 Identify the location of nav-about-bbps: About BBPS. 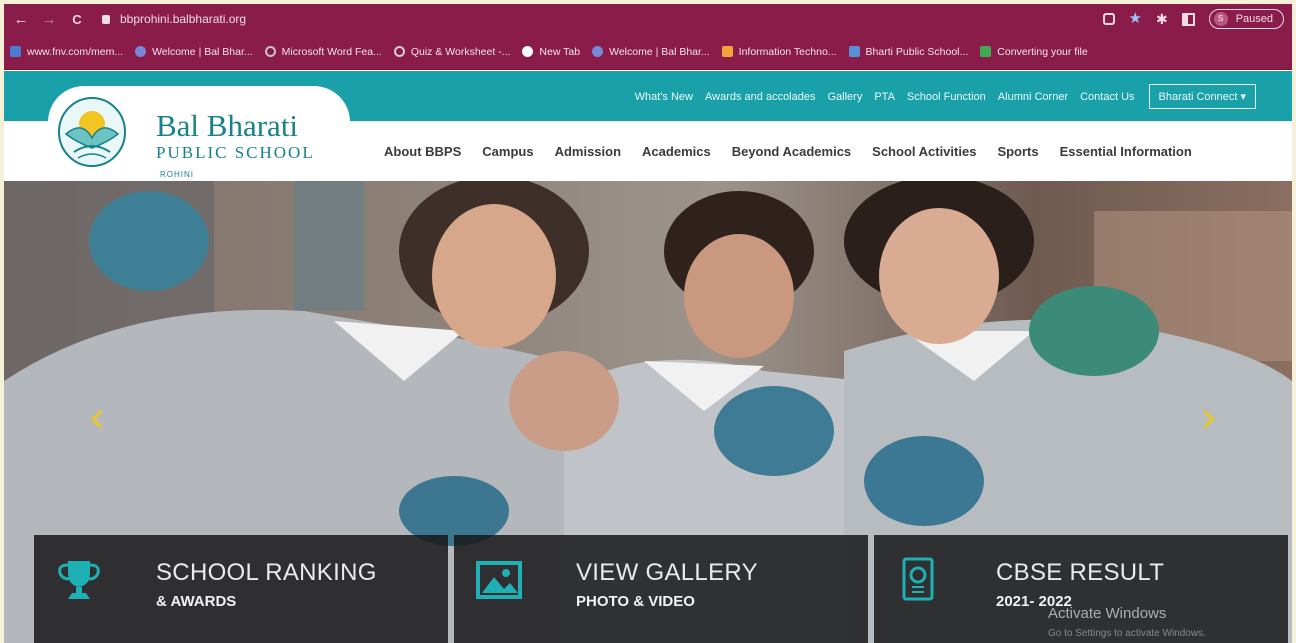
(422, 151).